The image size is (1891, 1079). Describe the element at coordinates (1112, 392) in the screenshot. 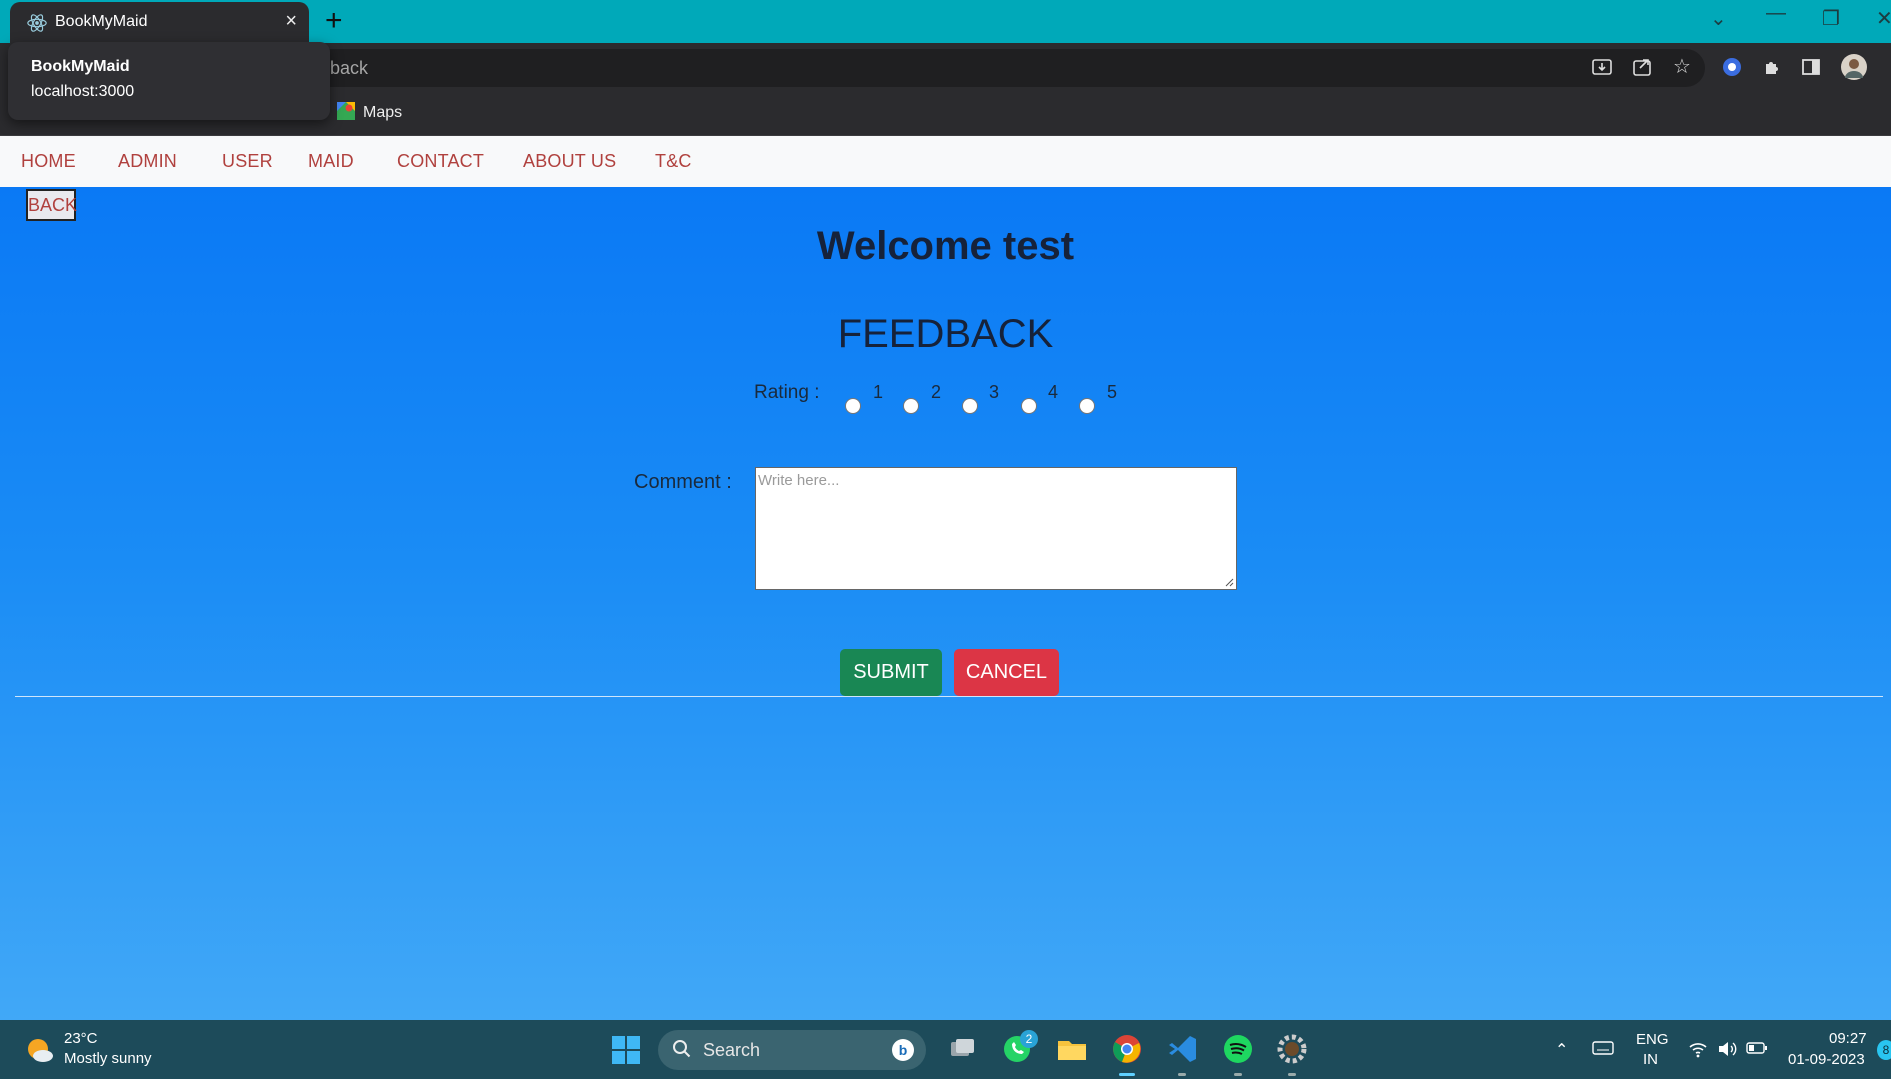

I see `rating-option-5: 5` at that location.